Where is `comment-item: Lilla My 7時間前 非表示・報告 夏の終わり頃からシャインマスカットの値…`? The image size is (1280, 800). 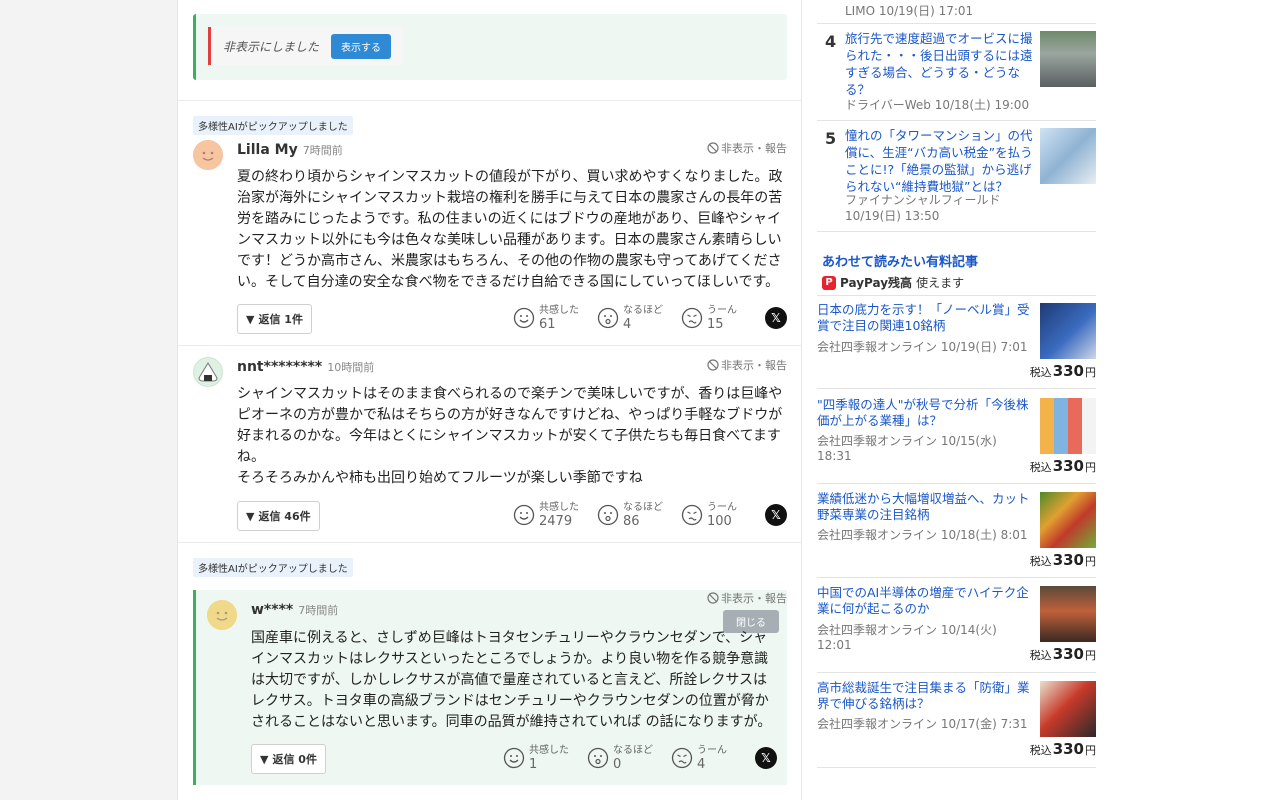
comment-item: Lilla My 7時間前 非表示・報告 夏の終わり頃からシャインマスカットの値… is located at coordinates (490, 240).